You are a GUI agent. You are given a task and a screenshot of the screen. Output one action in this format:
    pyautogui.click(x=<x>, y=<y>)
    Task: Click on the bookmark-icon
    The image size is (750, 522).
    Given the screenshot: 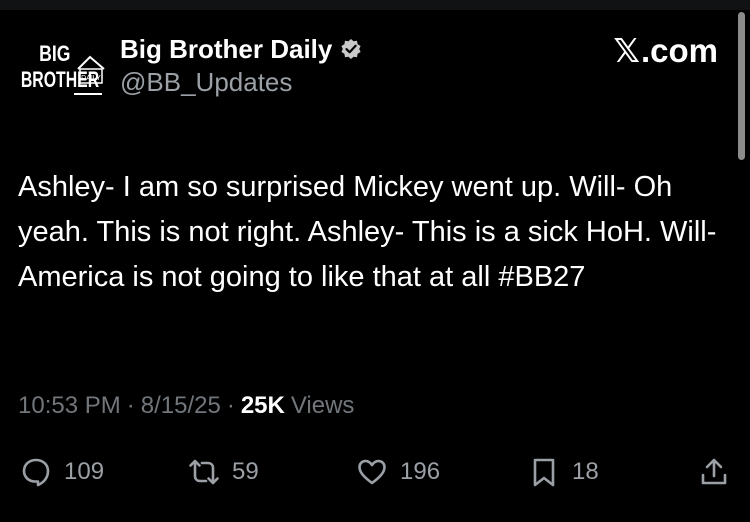 What is the action you would take?
    pyautogui.click(x=544, y=472)
    